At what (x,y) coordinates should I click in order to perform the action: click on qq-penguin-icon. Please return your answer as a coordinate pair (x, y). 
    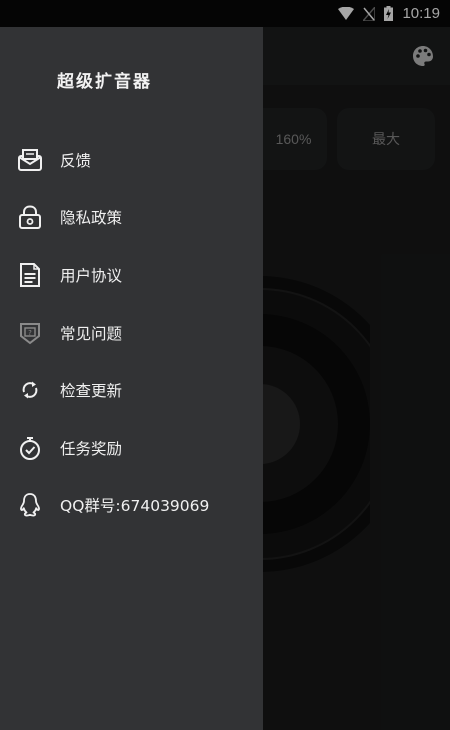
    Looking at the image, I should click on (30, 505).